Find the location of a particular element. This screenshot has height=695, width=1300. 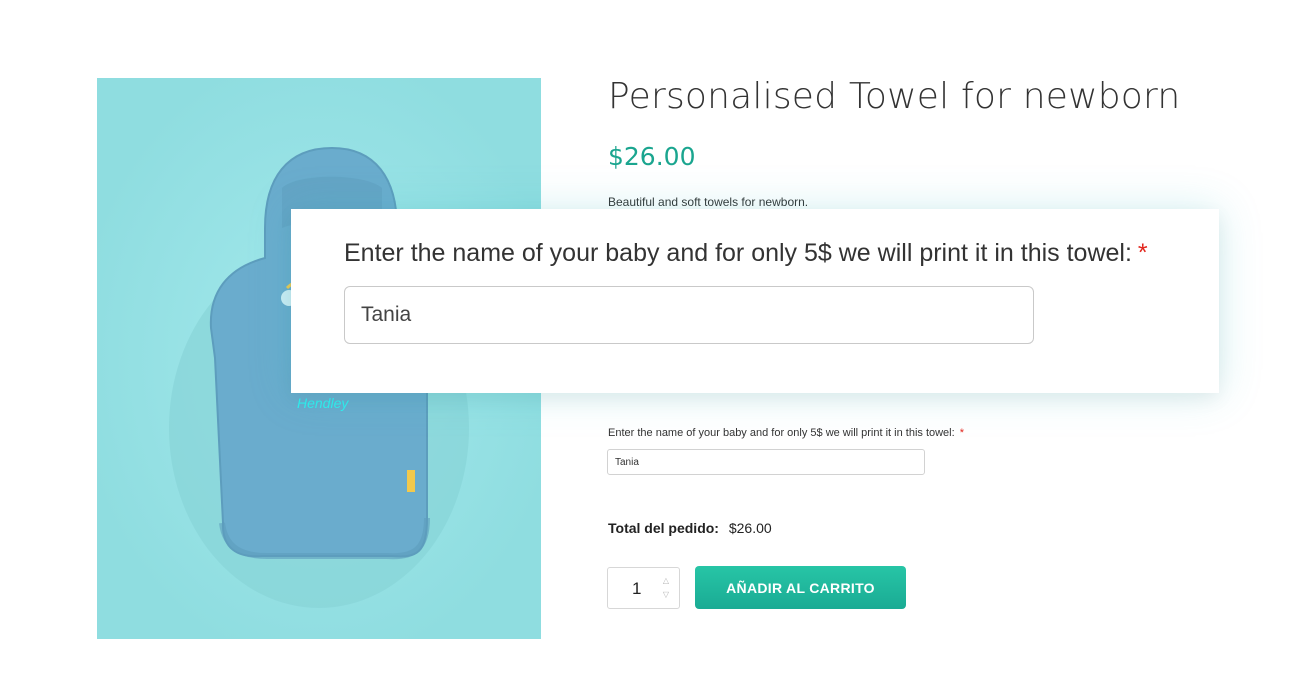

order-total-label: Total del pedido: is located at coordinates (663, 528).